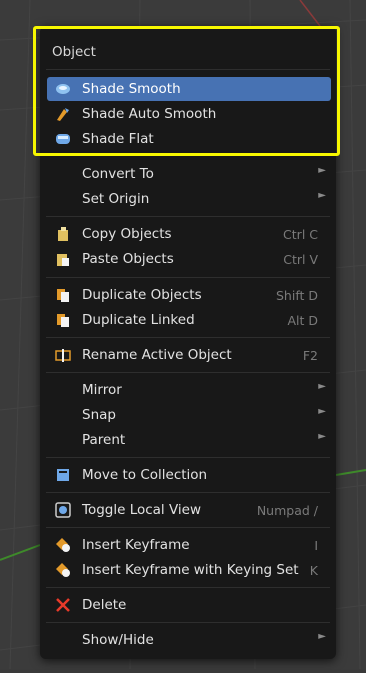 This screenshot has height=673, width=366. I want to click on menu-item-show-hide: Show/Hide ►, so click(188, 640).